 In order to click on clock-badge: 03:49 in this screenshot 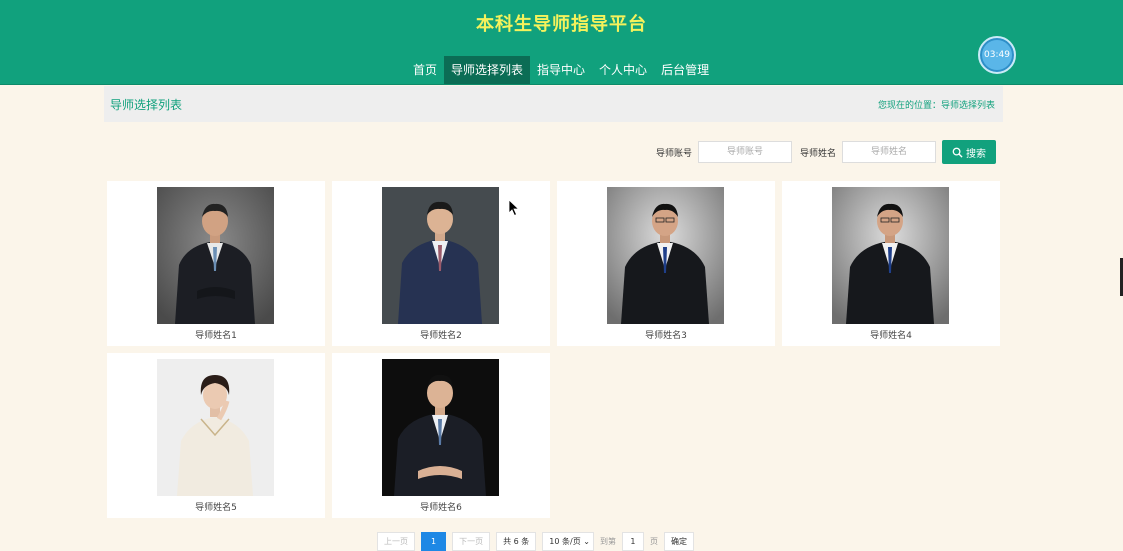, I will do `click(997, 55)`.